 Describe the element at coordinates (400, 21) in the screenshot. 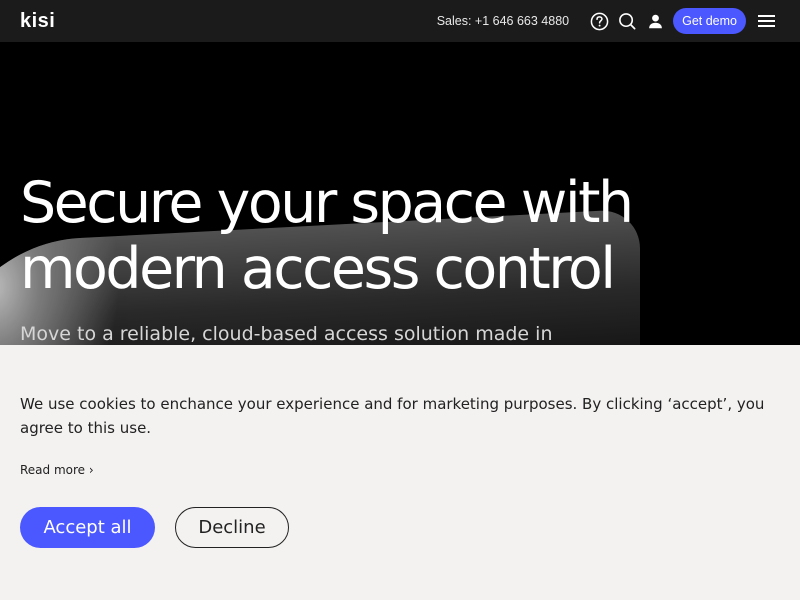

I see `top-nav-bar: kisi Sales: +1 646 663 4880 Get demo` at that location.